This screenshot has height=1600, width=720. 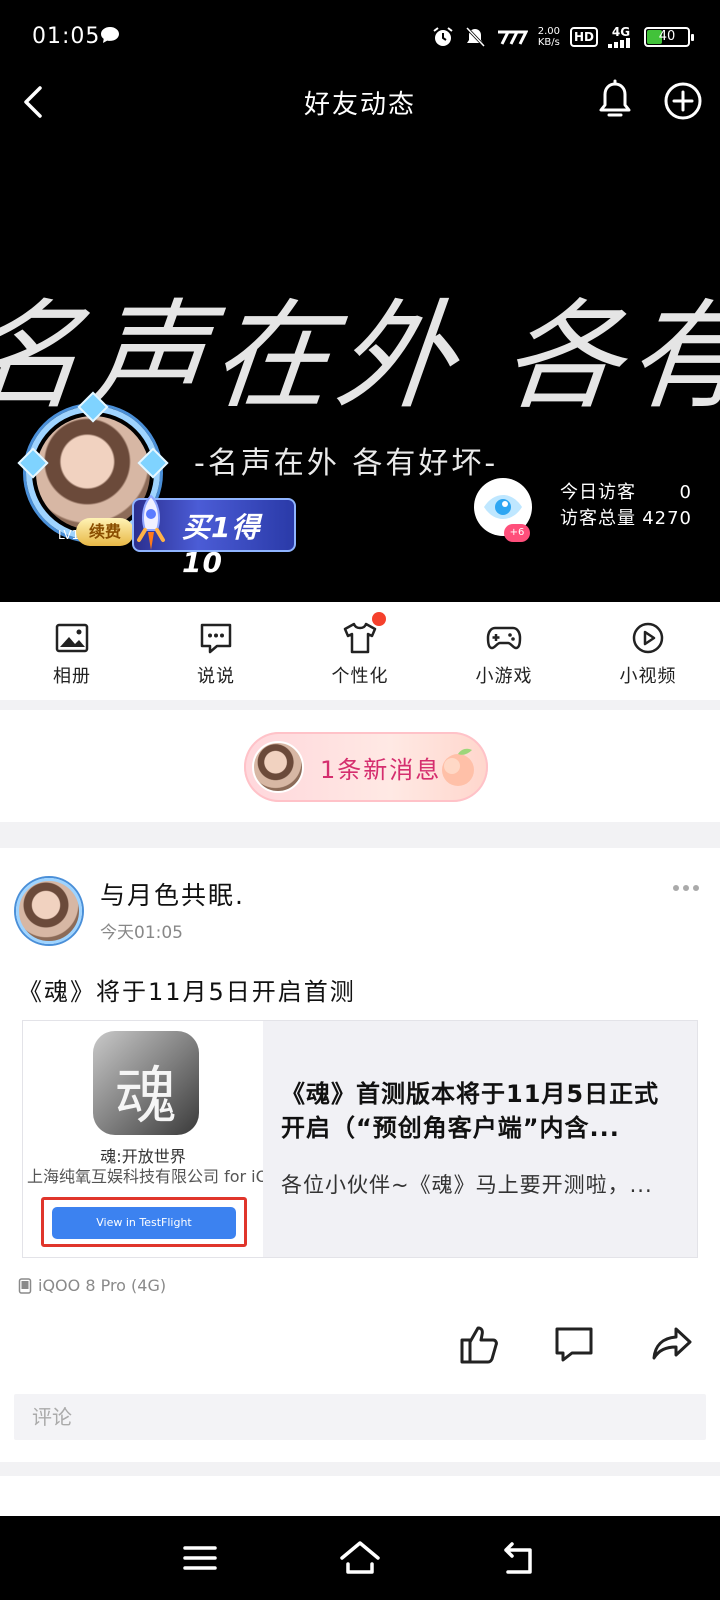 I want to click on system-nav-bar, so click(x=360, y=1558).